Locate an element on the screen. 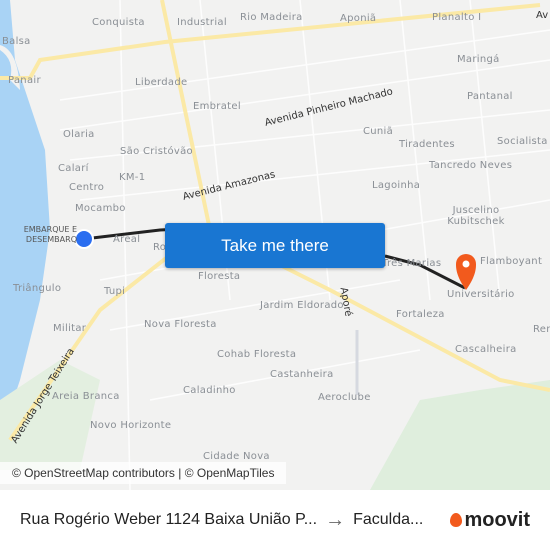 The image size is (550, 550). label-pantanal: Pantanal is located at coordinates (490, 96).